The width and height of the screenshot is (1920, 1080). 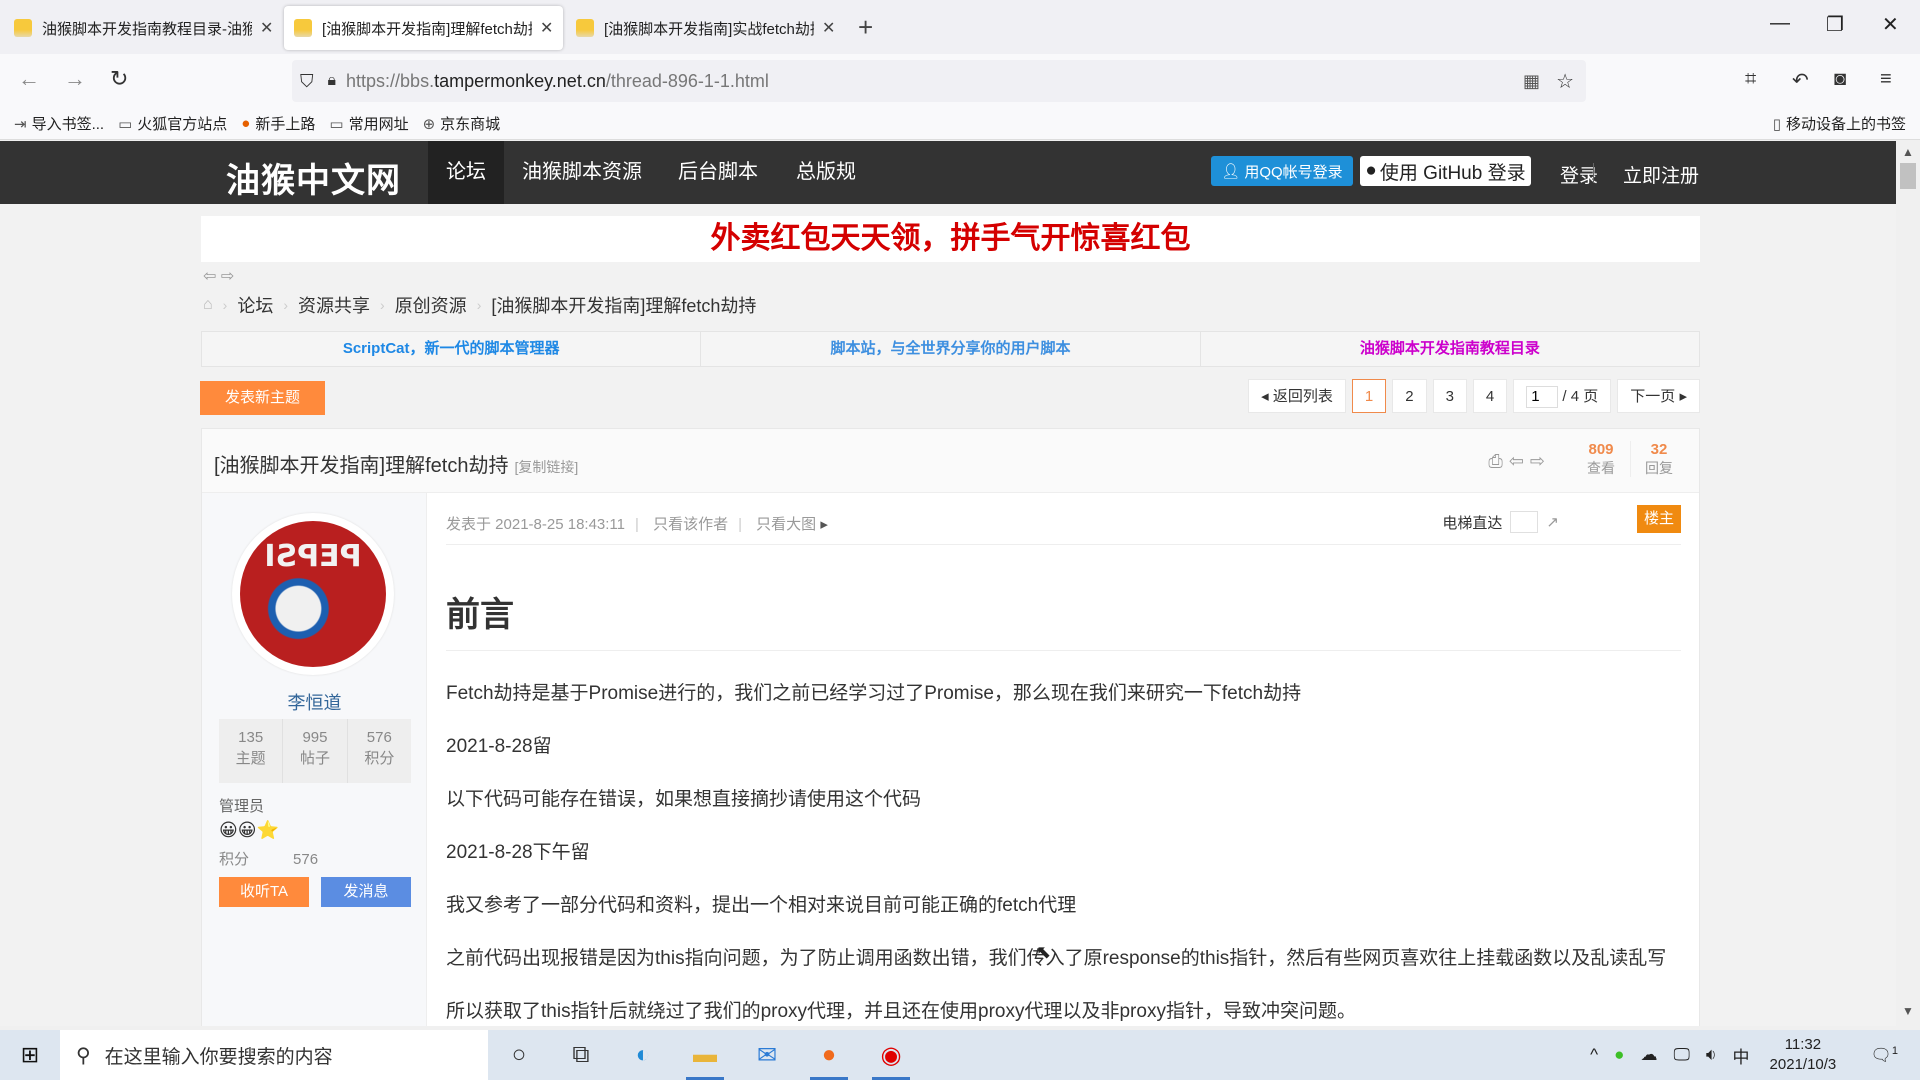 I want to click on scroll-thumb, so click(x=1908, y=176).